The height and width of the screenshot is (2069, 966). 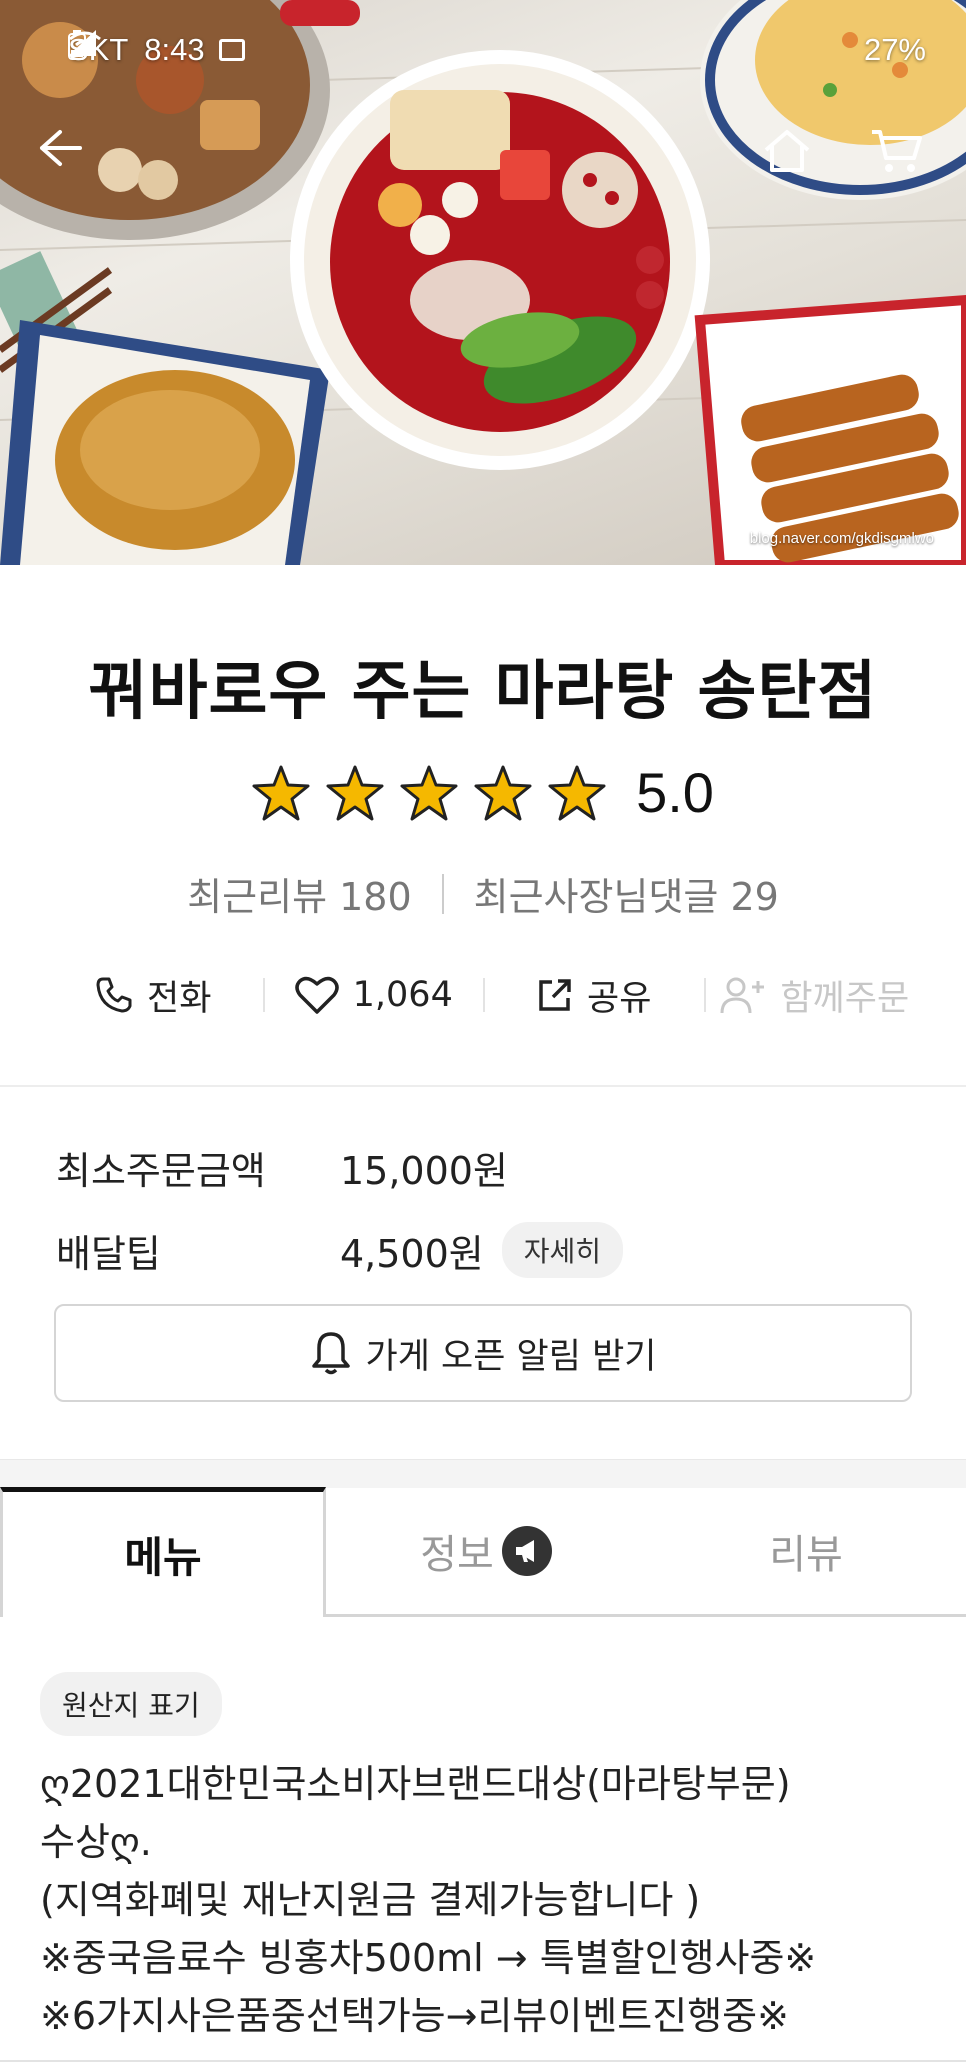 I want to click on like-button: 1,064, so click(x=374, y=995).